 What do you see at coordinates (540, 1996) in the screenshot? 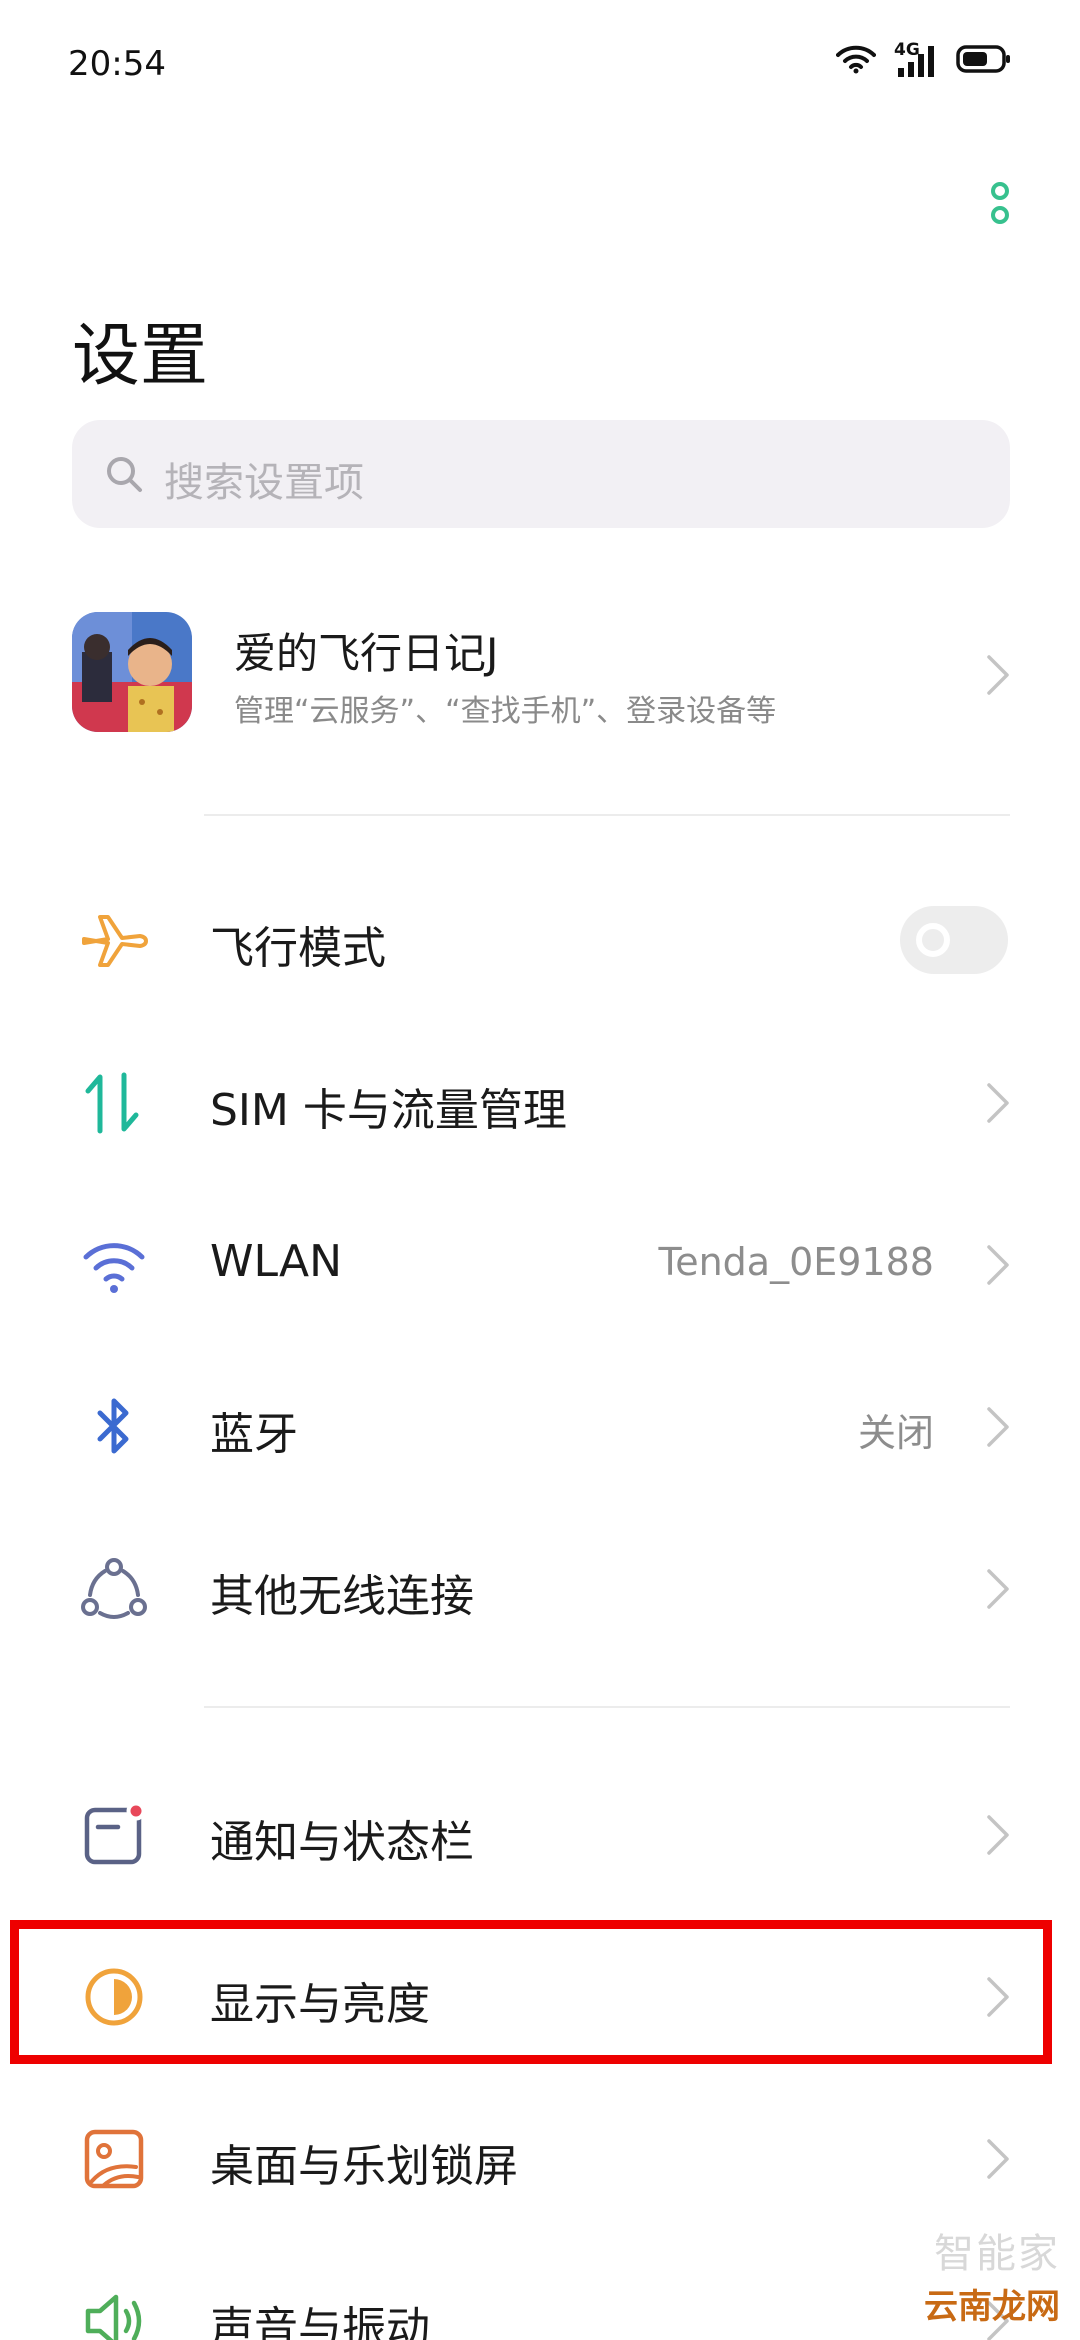
I see `settings-item-display-brightness: 显示与亮度` at bounding box center [540, 1996].